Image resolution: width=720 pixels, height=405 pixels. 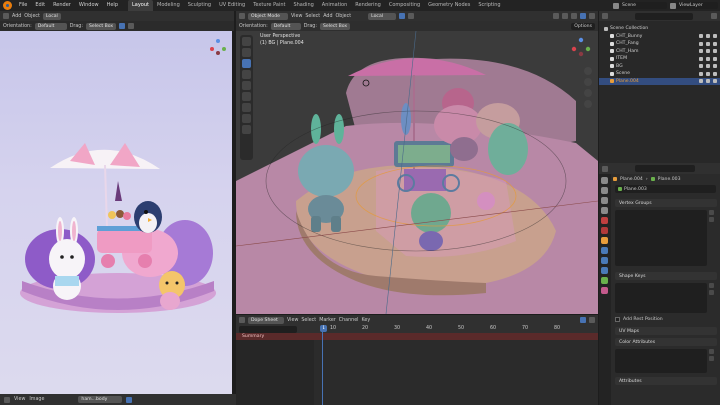 I want to click on add-rest-position-checkbox, so click(x=617, y=319).